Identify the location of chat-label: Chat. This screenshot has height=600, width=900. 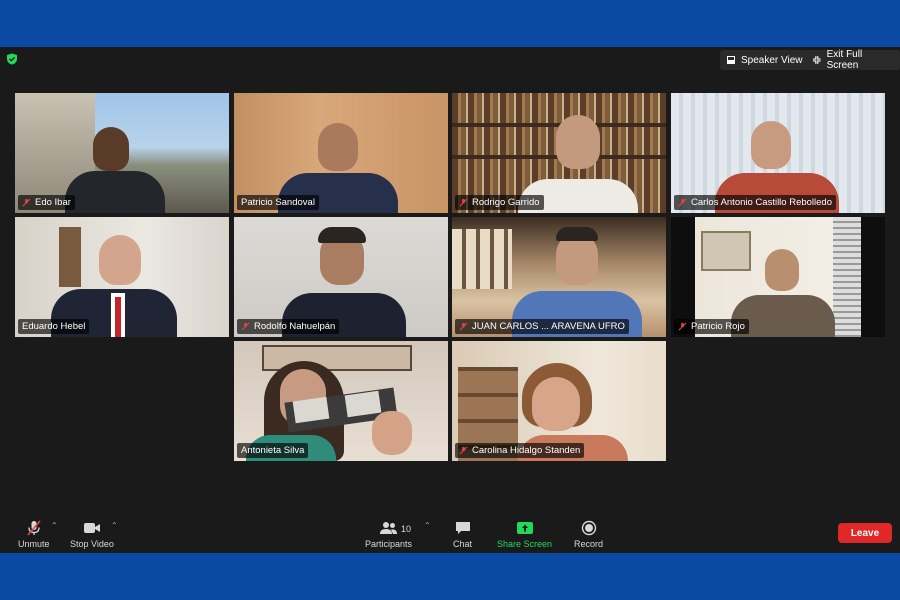
(463, 544).